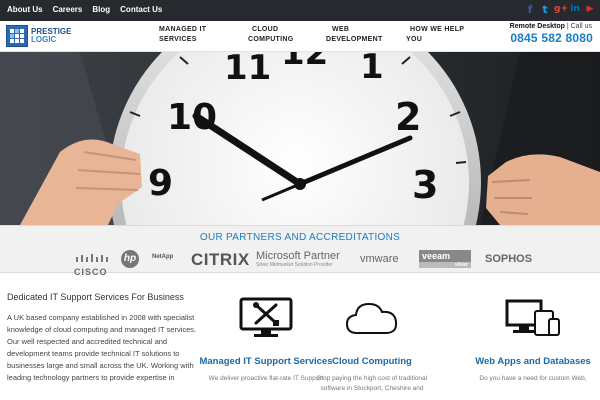 This screenshot has height=400, width=600. I want to click on google-plus-icon: g+, so click(561, 9).